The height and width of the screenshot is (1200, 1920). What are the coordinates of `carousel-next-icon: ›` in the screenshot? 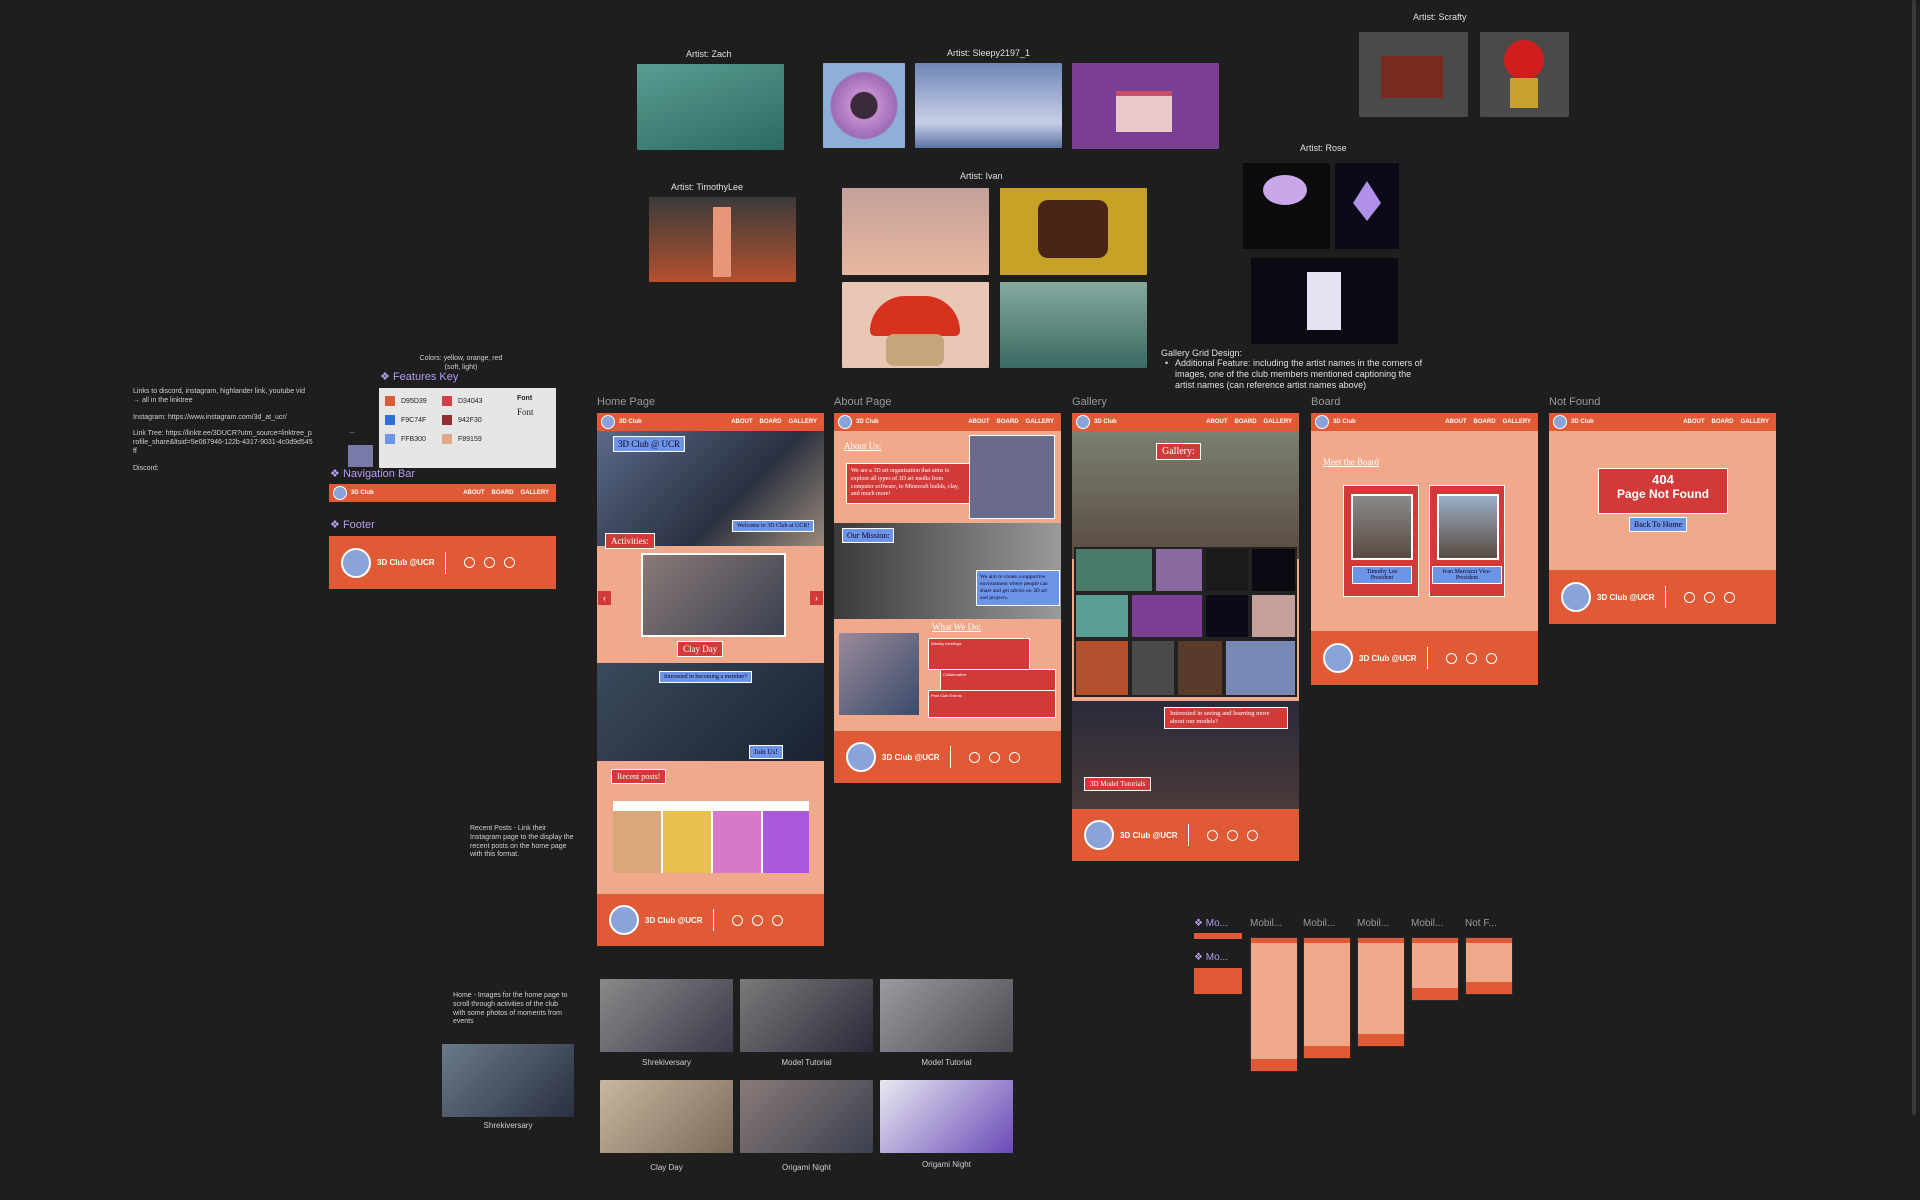 It's located at (816, 598).